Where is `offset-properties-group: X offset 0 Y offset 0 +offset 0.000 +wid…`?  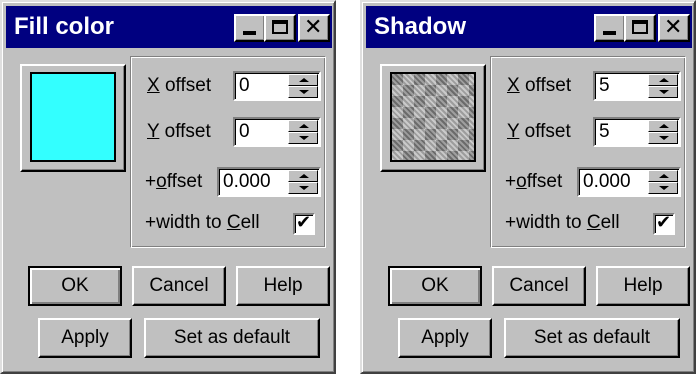
offset-properties-group: X offset 0 Y offset 0 +offset 0.000 +wid… is located at coordinates (228, 152).